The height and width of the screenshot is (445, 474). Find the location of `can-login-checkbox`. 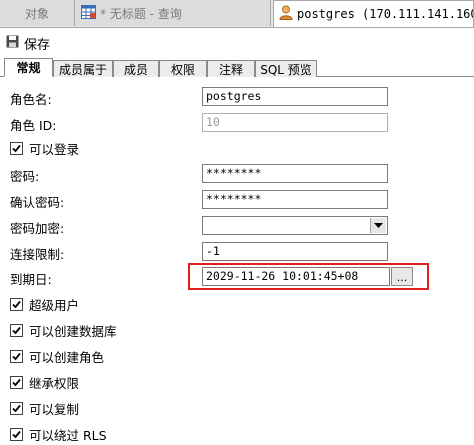

can-login-checkbox is located at coordinates (16, 148).